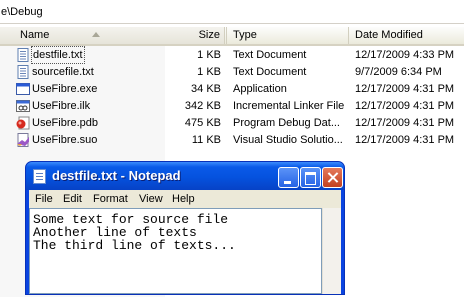  Describe the element at coordinates (23, 140) in the screenshot. I see `visual-studio-icon` at that location.